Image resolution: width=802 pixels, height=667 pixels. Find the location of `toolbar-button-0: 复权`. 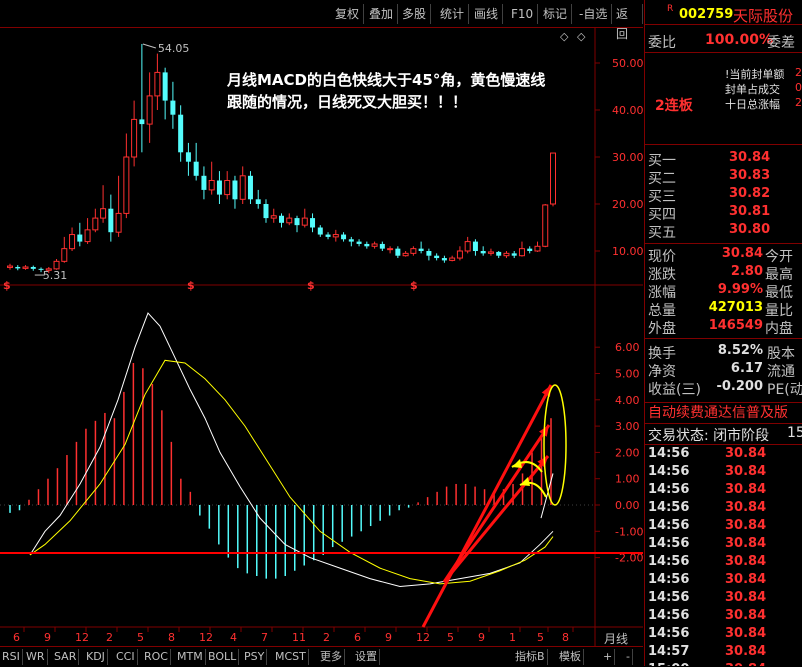

toolbar-button-0: 复权 is located at coordinates (348, 14).